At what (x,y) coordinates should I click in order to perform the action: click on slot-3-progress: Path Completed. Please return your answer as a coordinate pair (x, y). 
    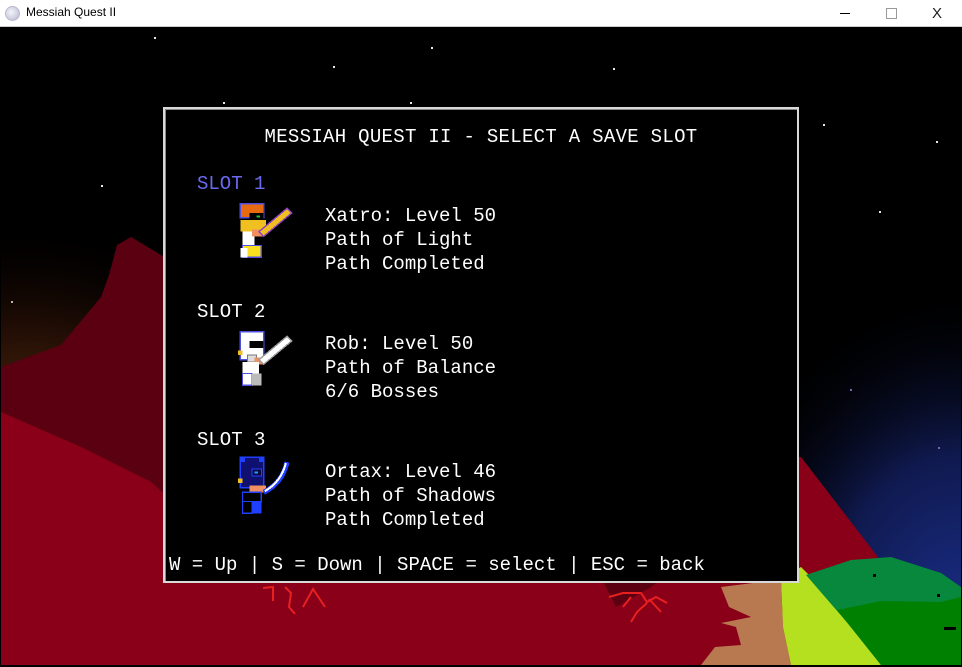
    Looking at the image, I should click on (405, 520).